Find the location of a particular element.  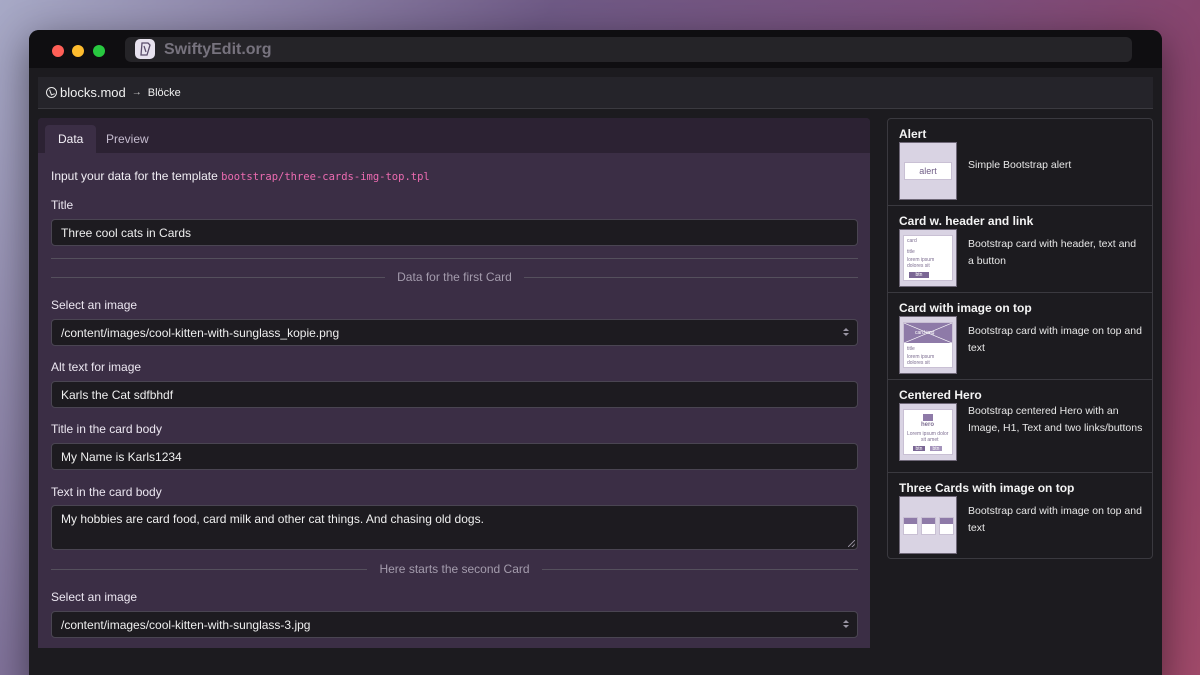

tab-bar: Data Preview is located at coordinates (454, 135).